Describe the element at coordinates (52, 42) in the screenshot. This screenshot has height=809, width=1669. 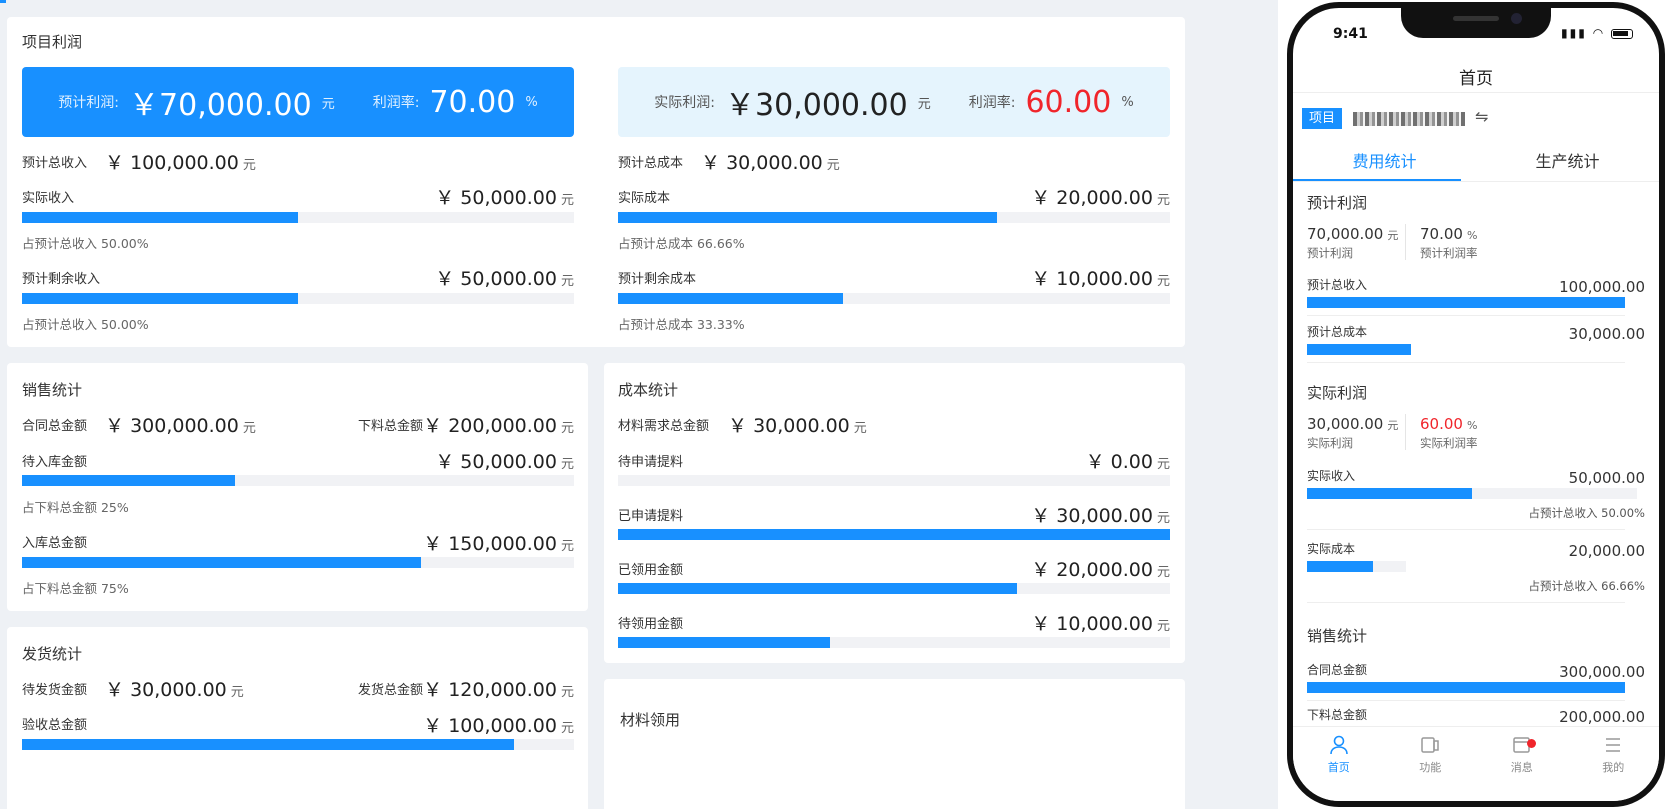
I see `card-title: 项目利润` at that location.